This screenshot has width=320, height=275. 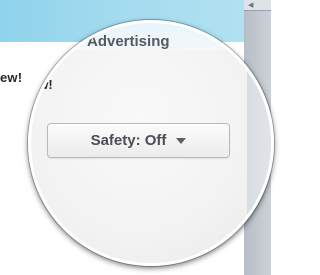 What do you see at coordinates (128, 140) in the screenshot?
I see `safety-dropdown-label: Safety: Off` at bounding box center [128, 140].